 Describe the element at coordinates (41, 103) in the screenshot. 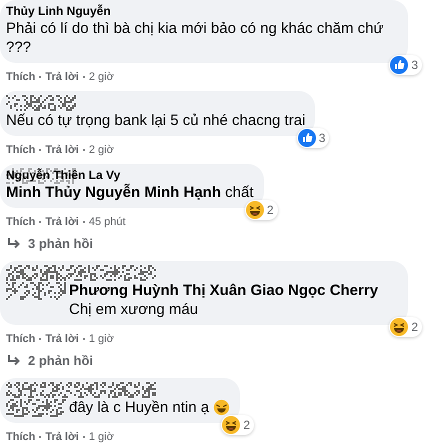

I see `redaction-noise` at that location.